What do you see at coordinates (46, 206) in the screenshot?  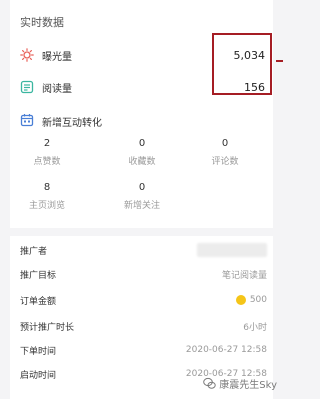 I see `stat-label: 主页浏览` at bounding box center [46, 206].